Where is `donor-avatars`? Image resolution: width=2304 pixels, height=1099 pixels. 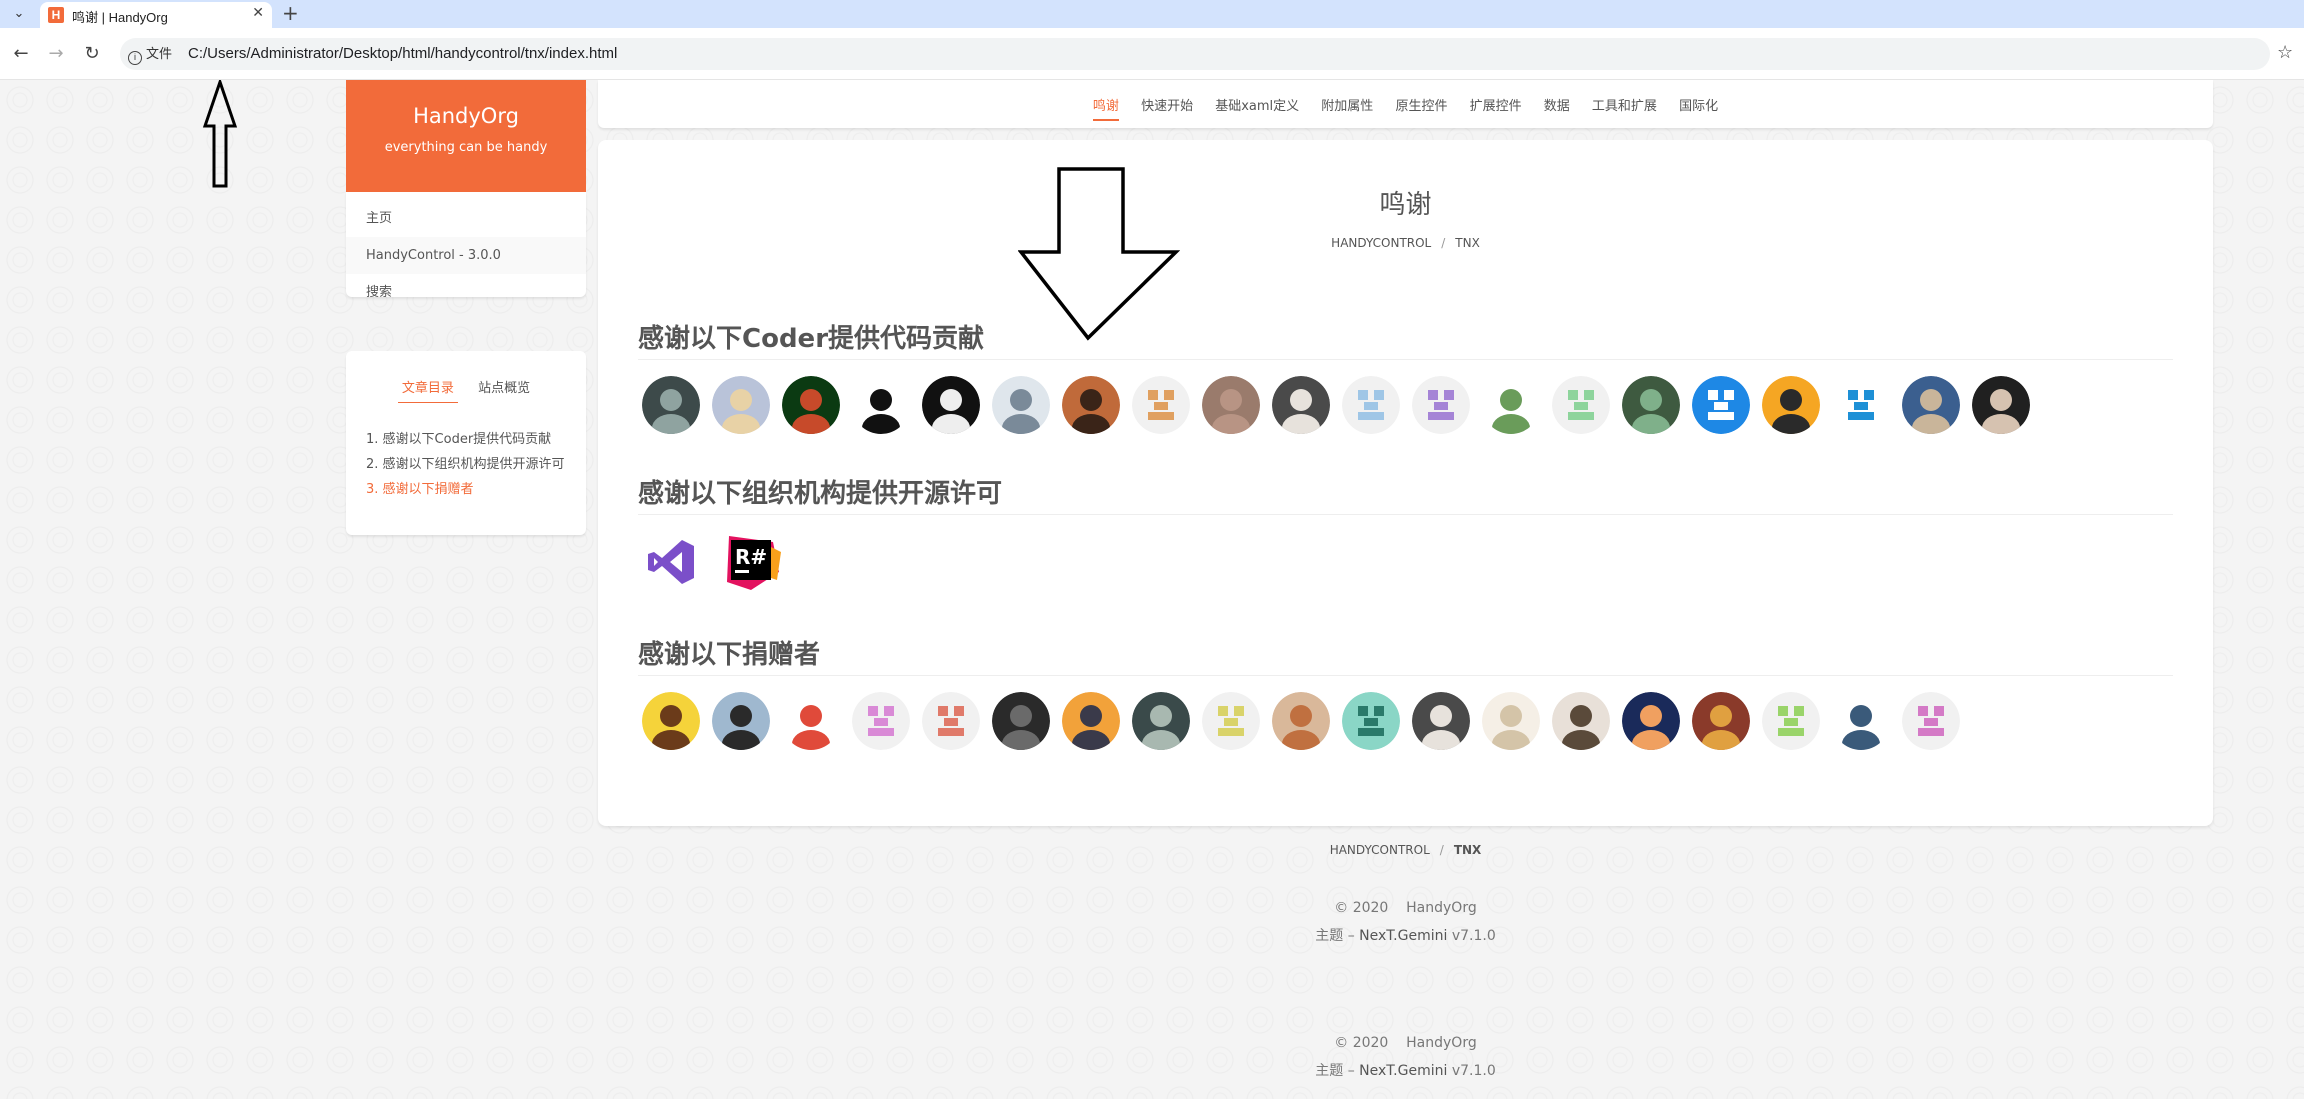
donor-avatars is located at coordinates (1307, 721).